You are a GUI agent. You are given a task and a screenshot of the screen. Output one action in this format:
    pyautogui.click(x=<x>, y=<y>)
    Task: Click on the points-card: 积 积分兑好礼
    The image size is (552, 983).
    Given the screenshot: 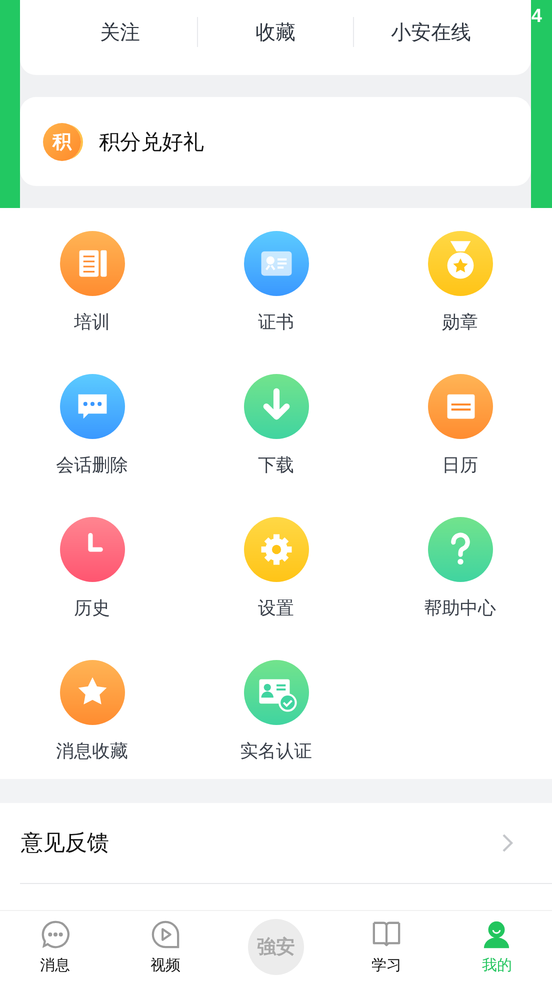 What is the action you would take?
    pyautogui.click(x=275, y=141)
    